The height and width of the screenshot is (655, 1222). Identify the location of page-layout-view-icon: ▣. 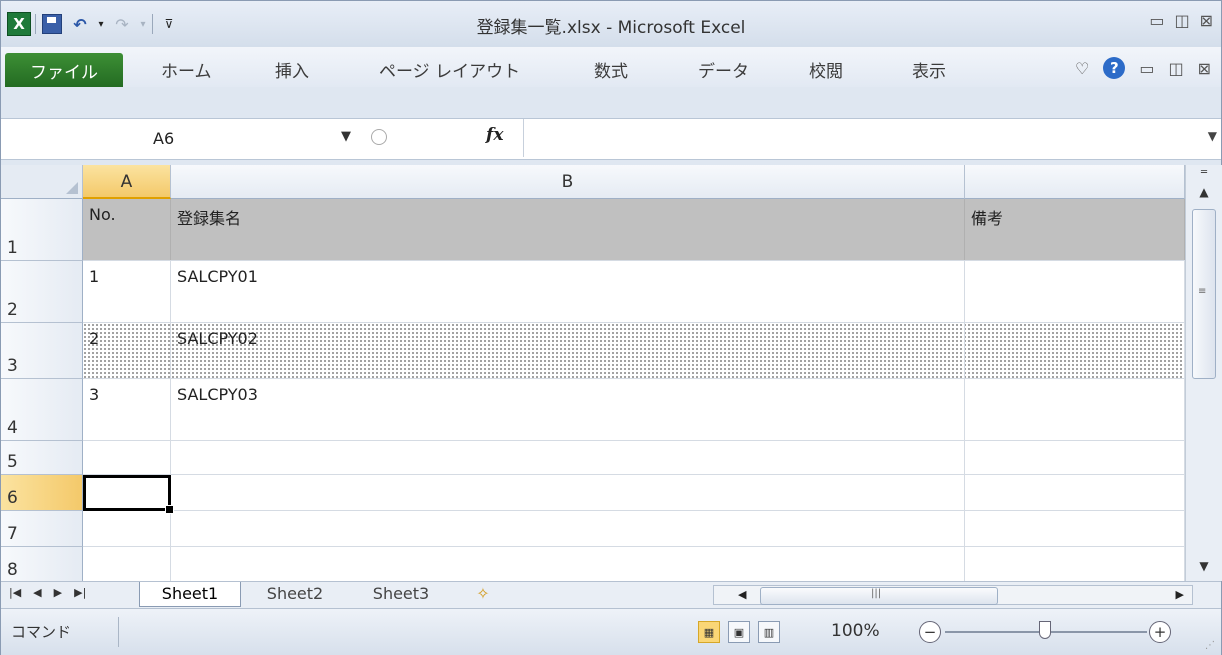
(739, 632).